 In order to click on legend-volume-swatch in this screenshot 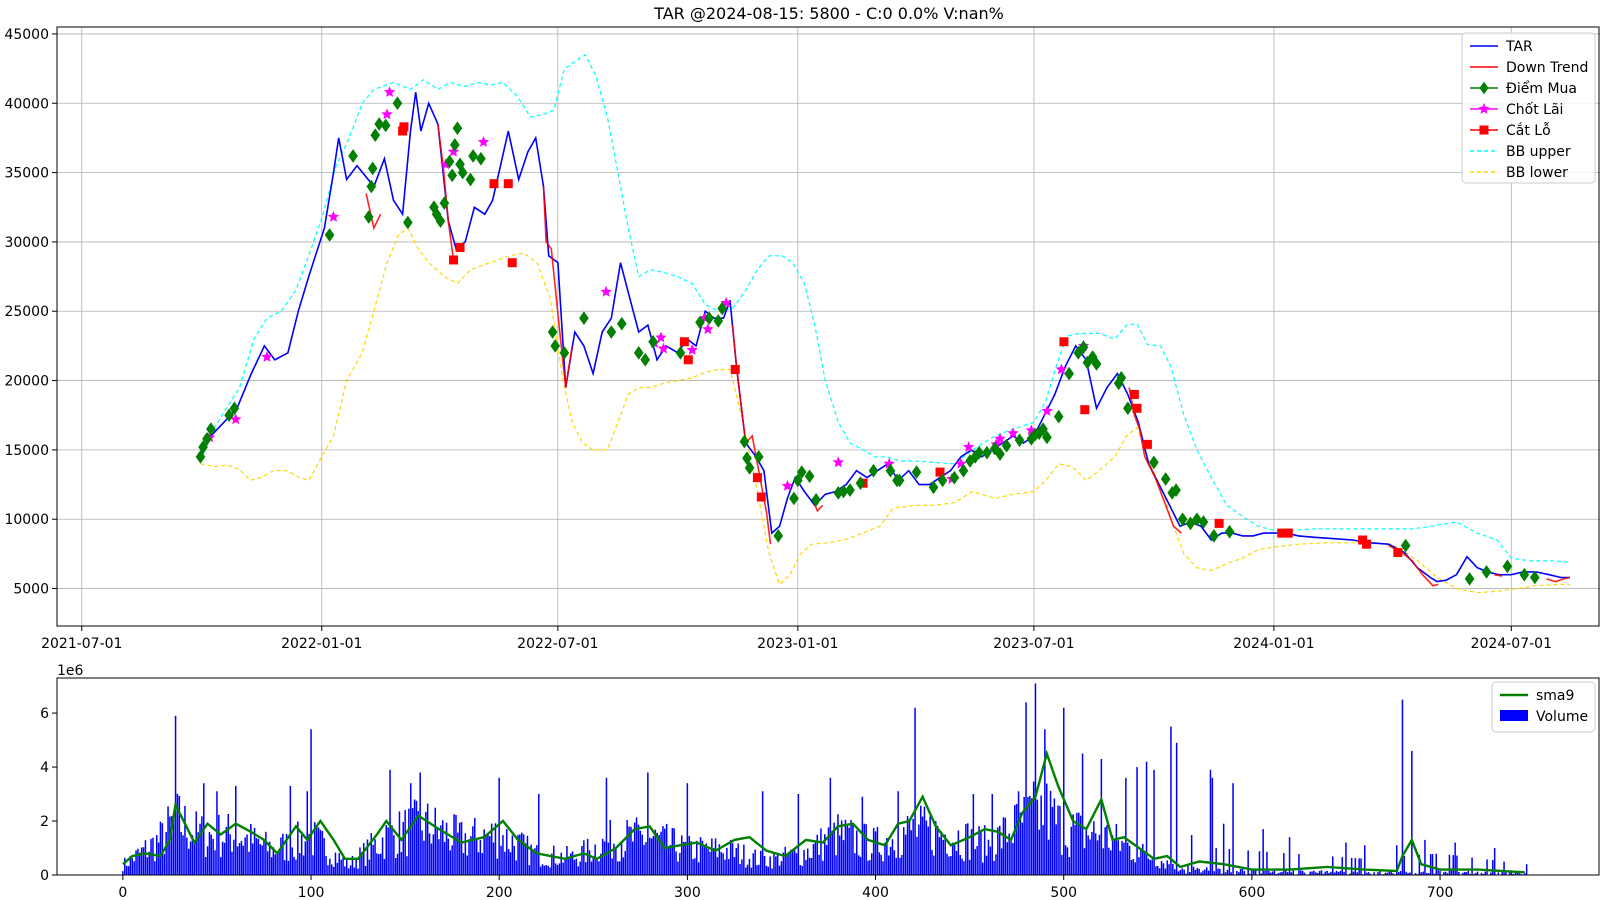, I will do `click(1514, 715)`.